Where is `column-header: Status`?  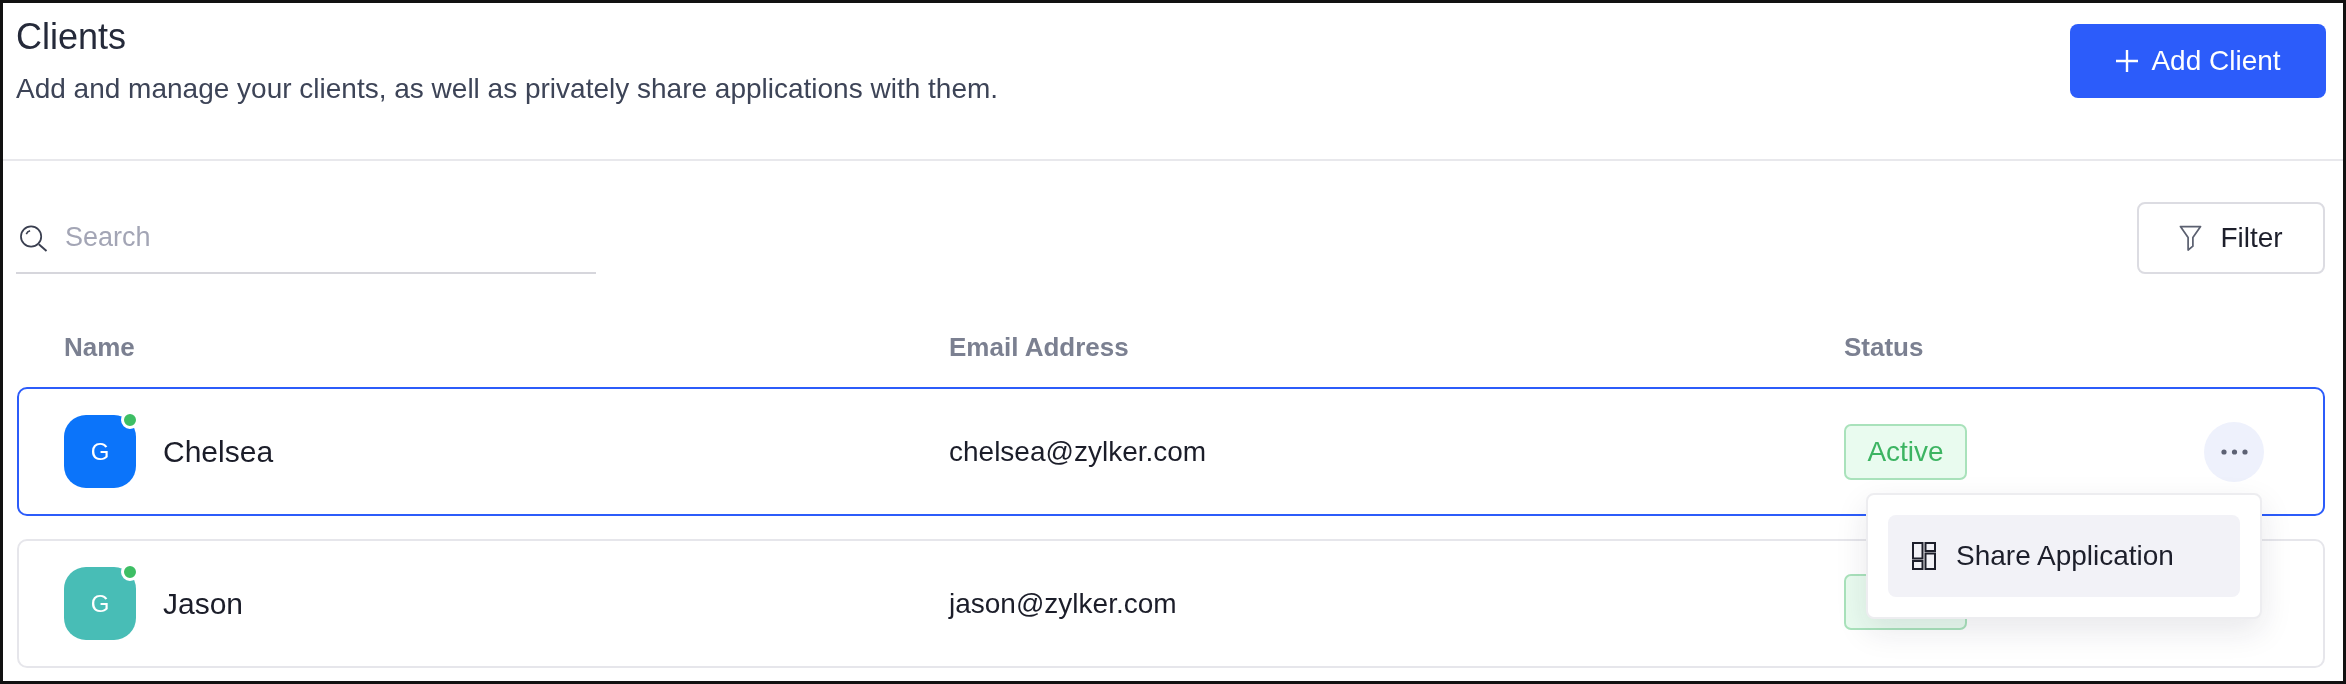 column-header: Status is located at coordinates (1884, 347).